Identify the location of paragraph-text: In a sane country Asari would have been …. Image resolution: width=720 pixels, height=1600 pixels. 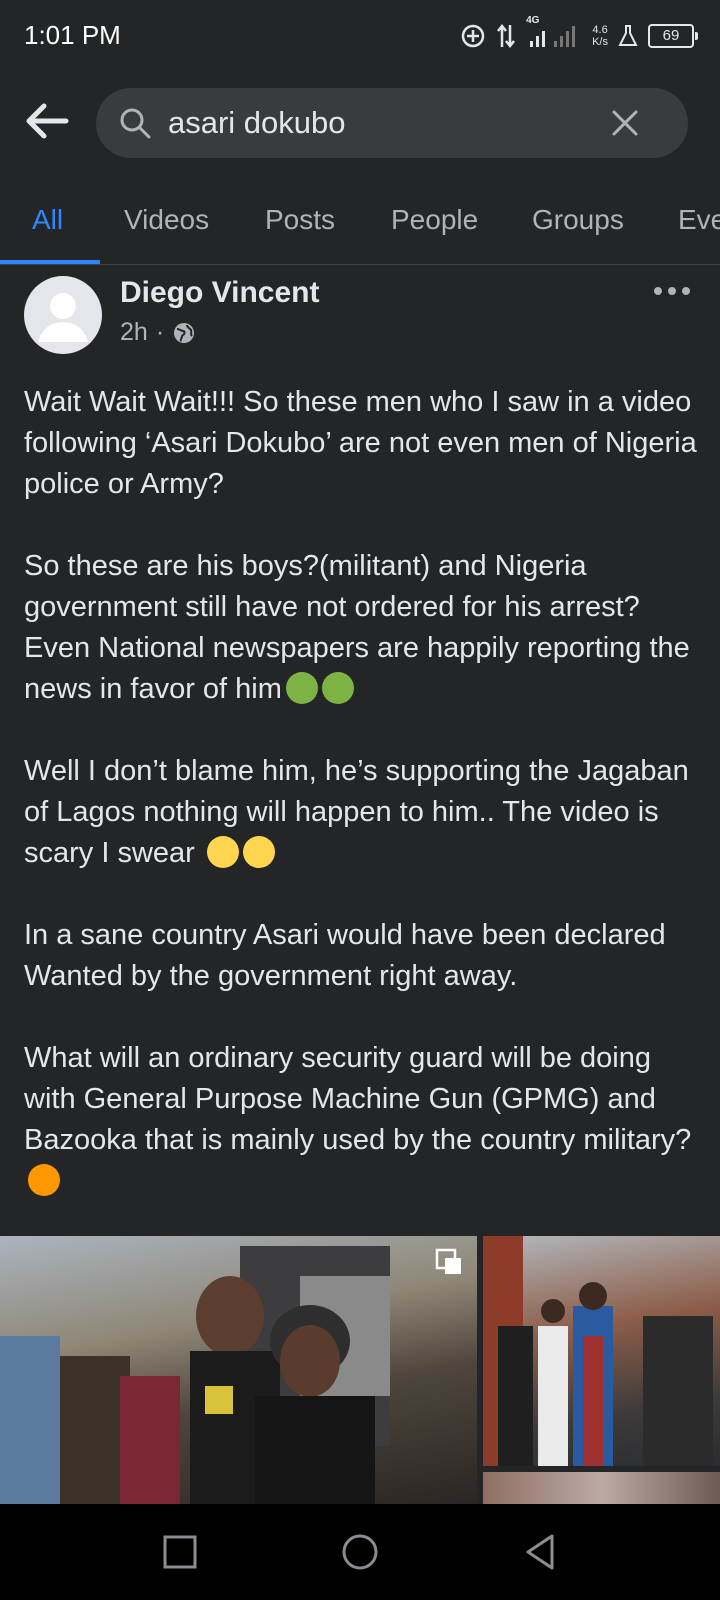
(345, 955).